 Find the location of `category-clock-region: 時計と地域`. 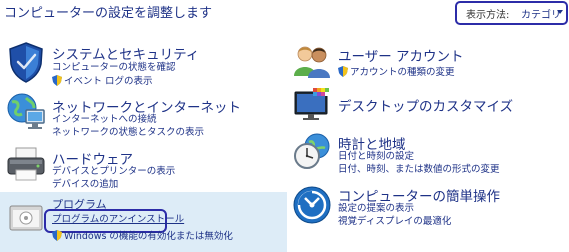

category-clock-region: 時計と地域 is located at coordinates (372, 143).